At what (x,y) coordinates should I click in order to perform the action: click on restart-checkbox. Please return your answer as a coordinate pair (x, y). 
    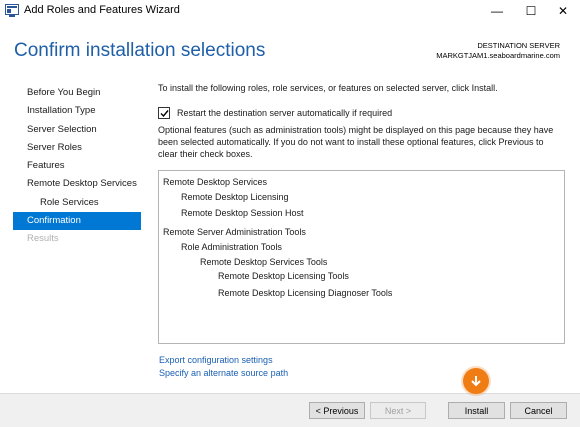
    Looking at the image, I should click on (164, 113).